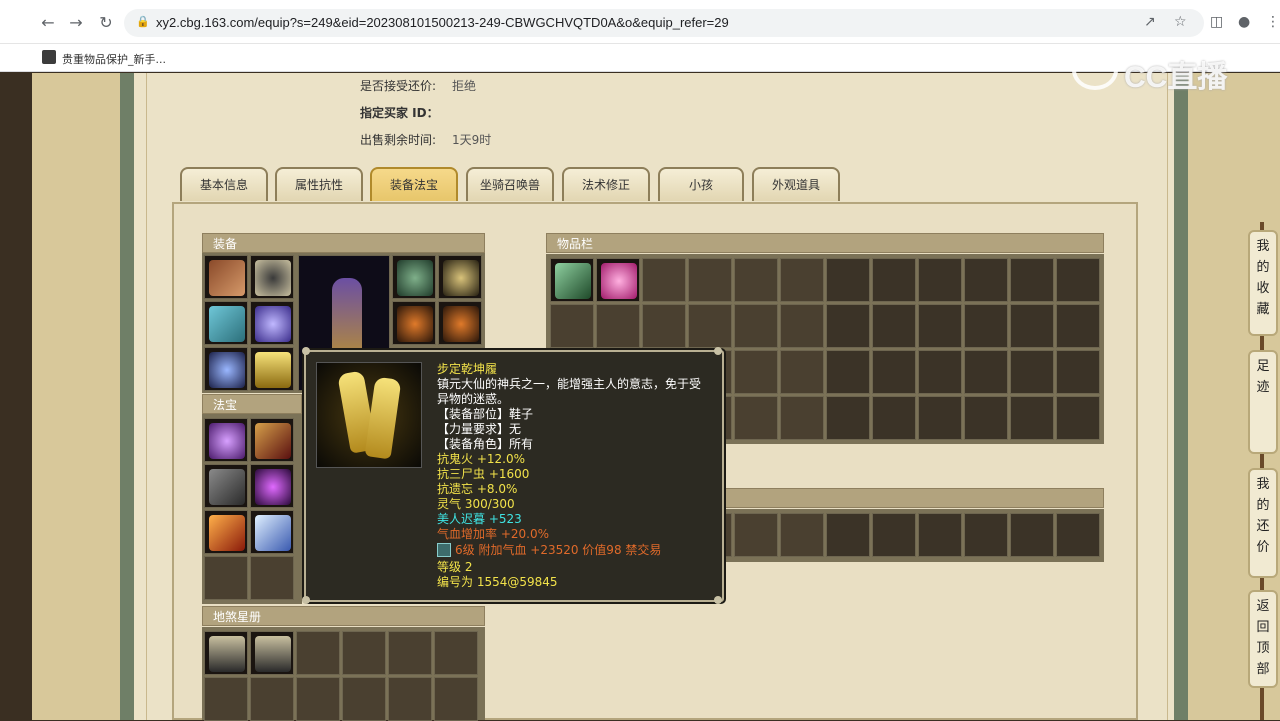 The width and height of the screenshot is (1280, 721). Describe the element at coordinates (319, 184) in the screenshot. I see `tab-attributes: 属性抗性` at that location.